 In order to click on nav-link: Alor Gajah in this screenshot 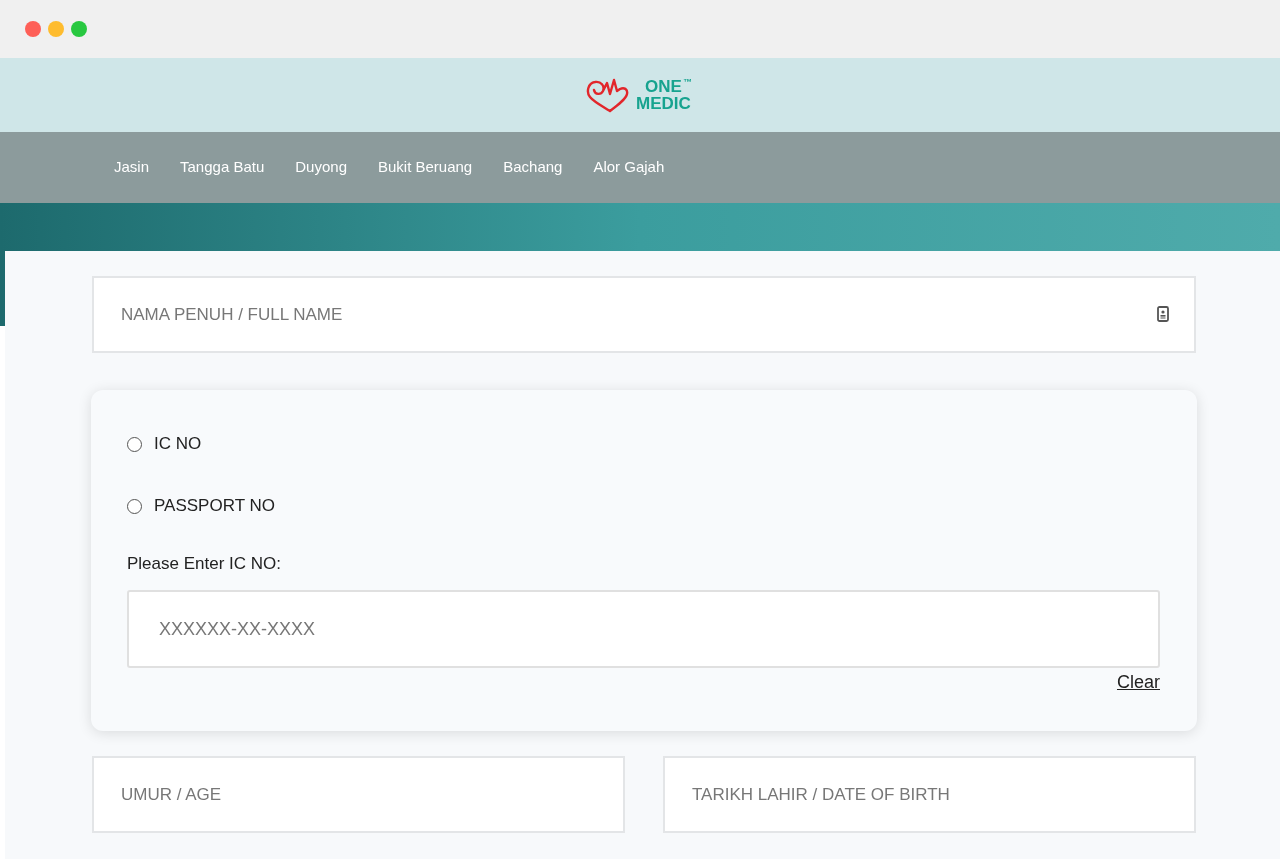, I will do `click(629, 167)`.